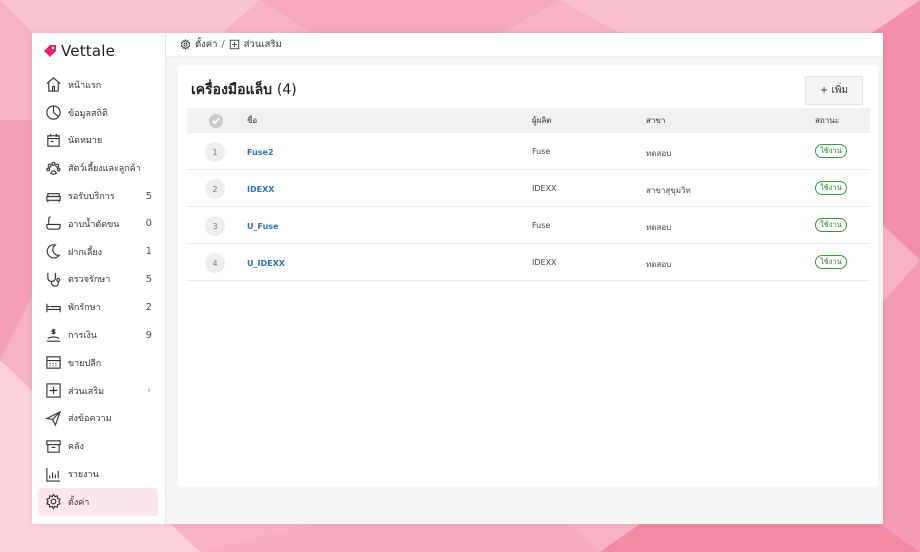  What do you see at coordinates (53, 279) in the screenshot?
I see `stethoscope-icon` at bounding box center [53, 279].